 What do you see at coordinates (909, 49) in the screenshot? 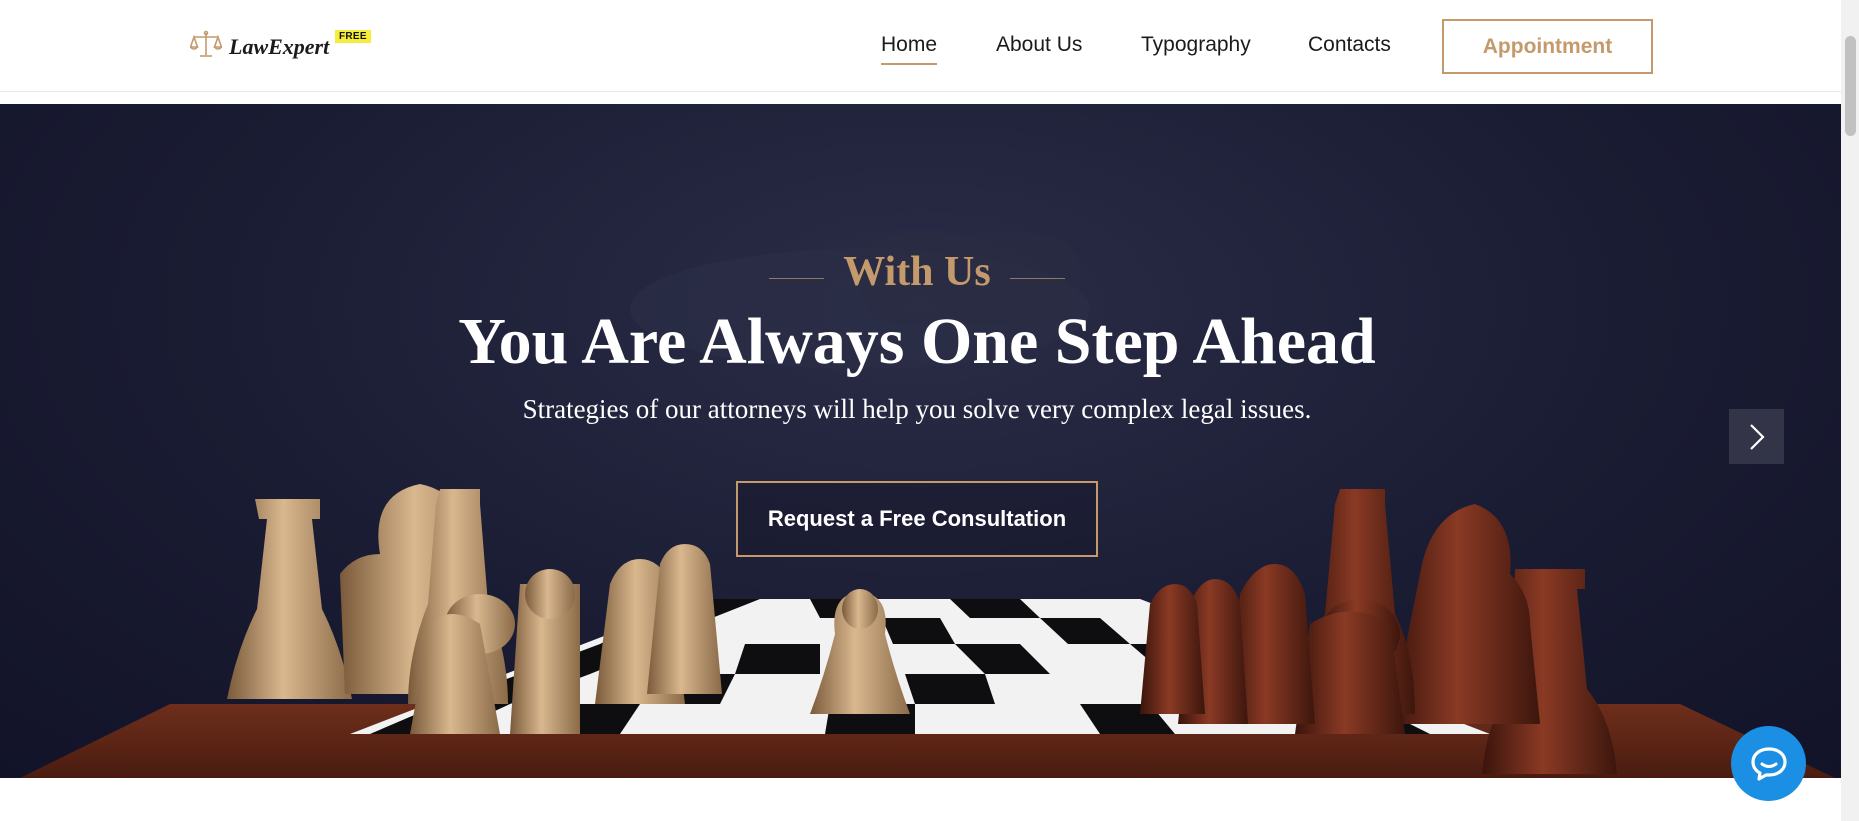
I see `nav-home: Home` at bounding box center [909, 49].